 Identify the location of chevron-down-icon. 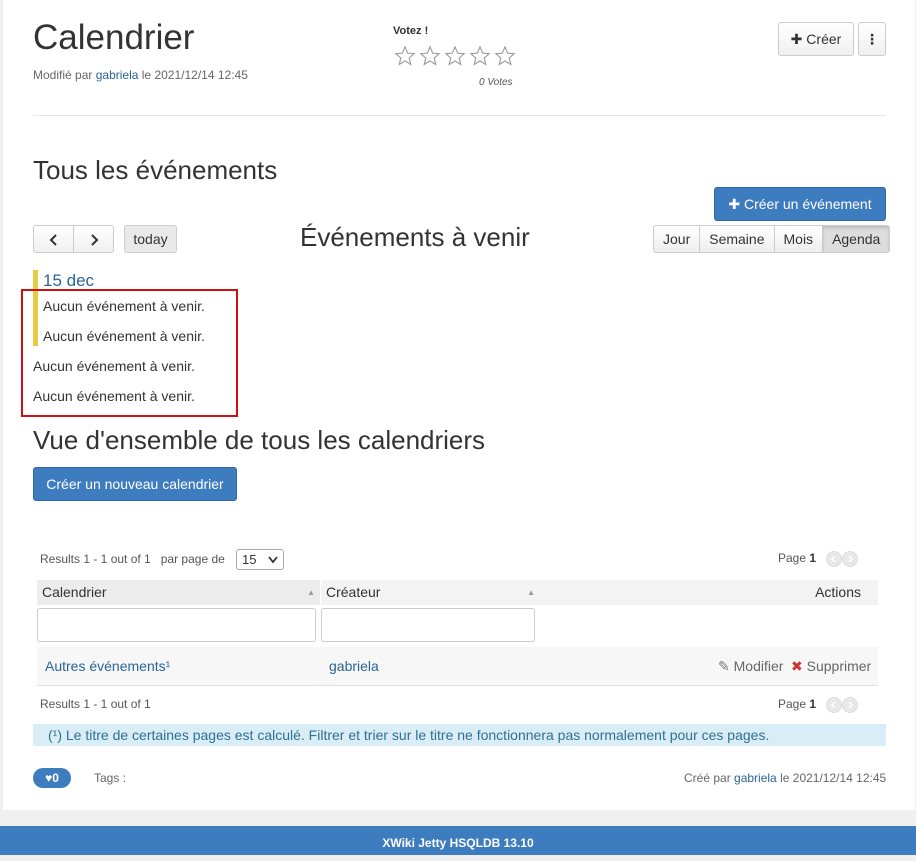
(273, 560).